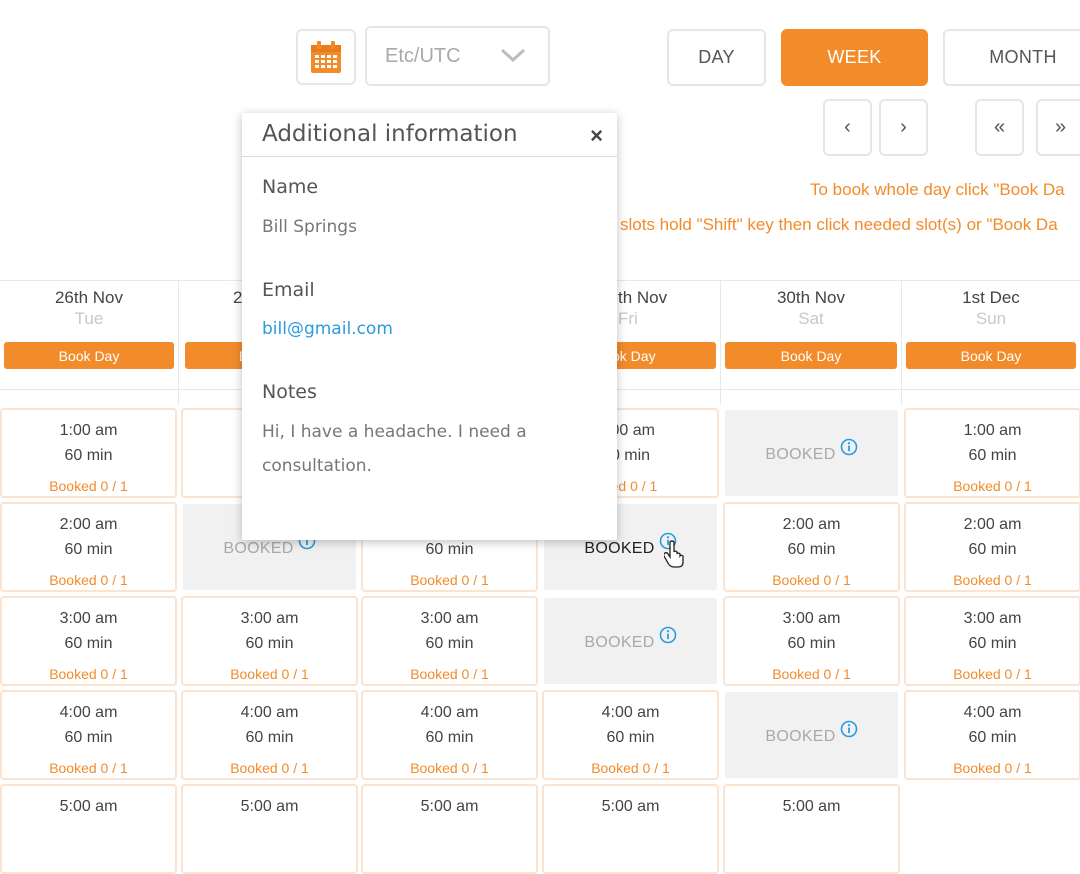 Image resolution: width=1080 pixels, height=874 pixels. What do you see at coordinates (716, 57) in the screenshot?
I see `view-day-button: DAY` at bounding box center [716, 57].